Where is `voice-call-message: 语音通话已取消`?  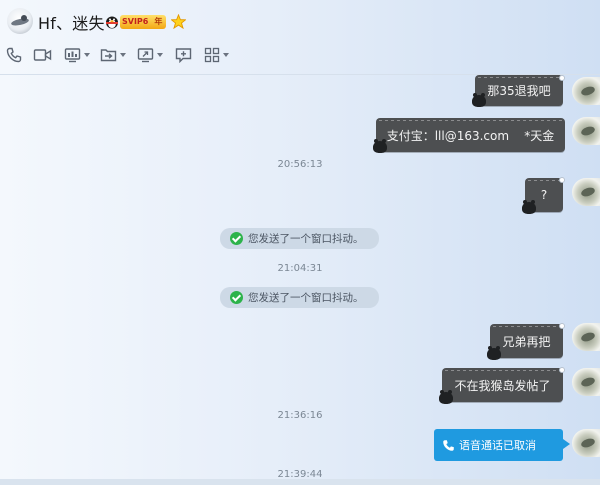 voice-call-message: 语音通话已取消 is located at coordinates (502, 445).